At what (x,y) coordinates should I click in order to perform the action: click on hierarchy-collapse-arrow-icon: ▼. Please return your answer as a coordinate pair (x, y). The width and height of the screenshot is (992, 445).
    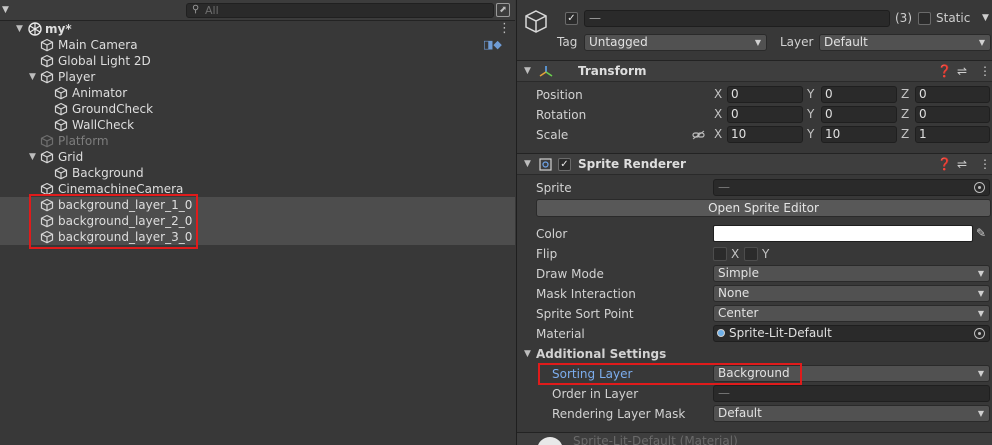
    Looking at the image, I should click on (9, 11).